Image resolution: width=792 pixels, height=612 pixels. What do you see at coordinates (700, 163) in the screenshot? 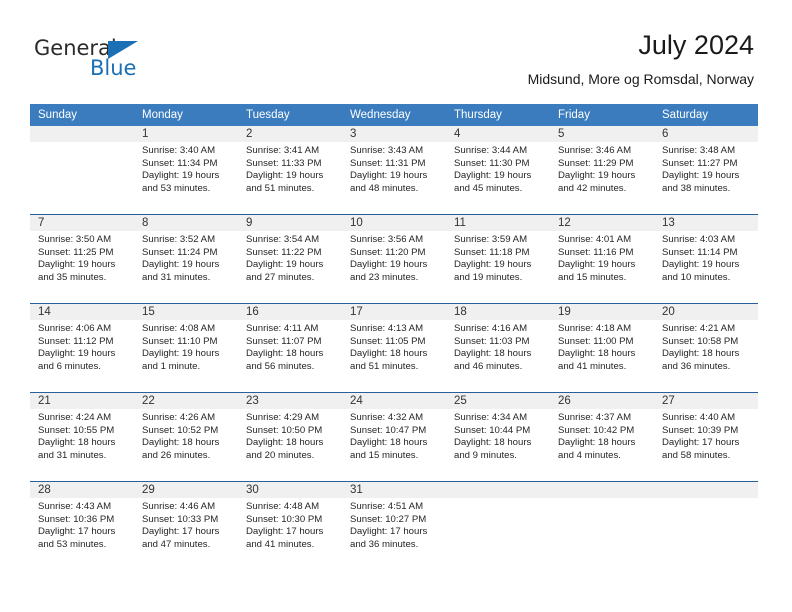
I see `sunset-text: Sunset: 11:27 PM` at bounding box center [700, 163].